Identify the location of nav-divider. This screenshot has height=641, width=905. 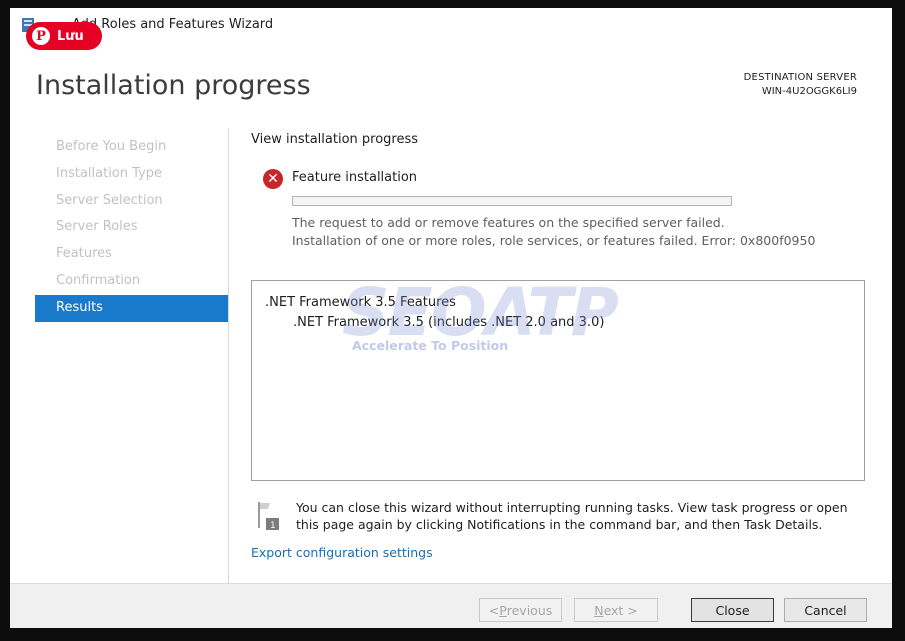
(228, 355).